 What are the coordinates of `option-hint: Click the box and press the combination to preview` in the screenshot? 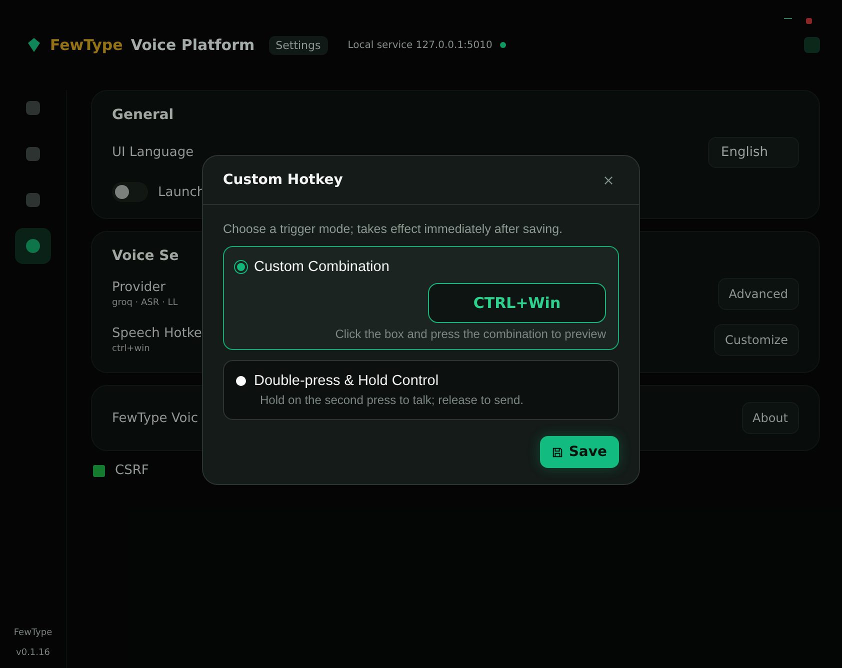 It's located at (470, 334).